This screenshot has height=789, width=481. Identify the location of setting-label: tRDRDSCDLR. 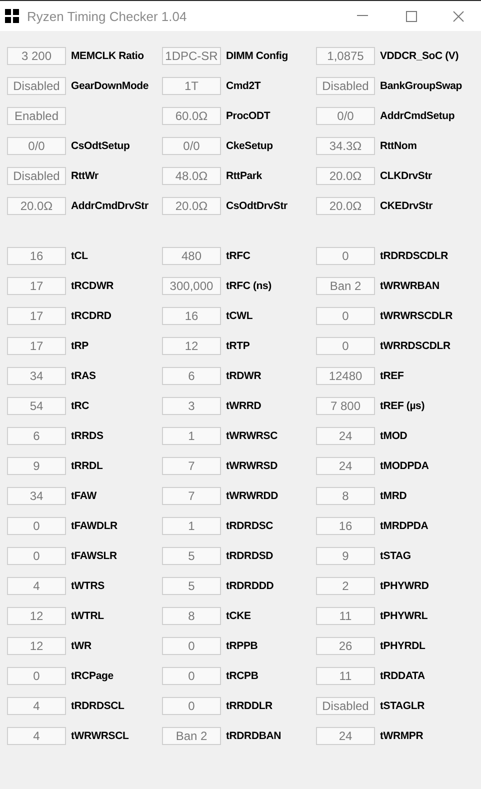
(414, 256).